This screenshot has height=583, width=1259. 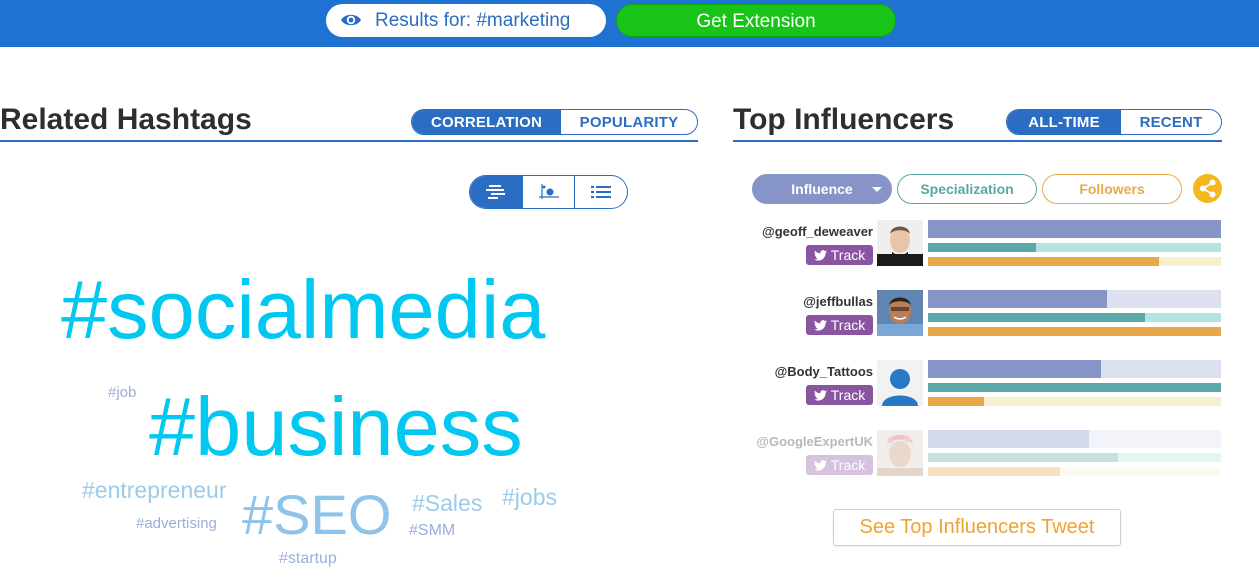 What do you see at coordinates (756, 20) in the screenshot?
I see `get-extension-button: Get Extension` at bounding box center [756, 20].